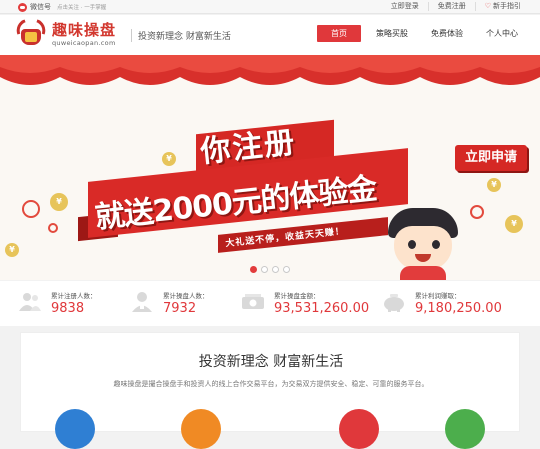 This screenshot has width=540, height=449. Describe the element at coordinates (322, 308) in the screenshot. I see `stat-value: 93,531,260.00` at that location.